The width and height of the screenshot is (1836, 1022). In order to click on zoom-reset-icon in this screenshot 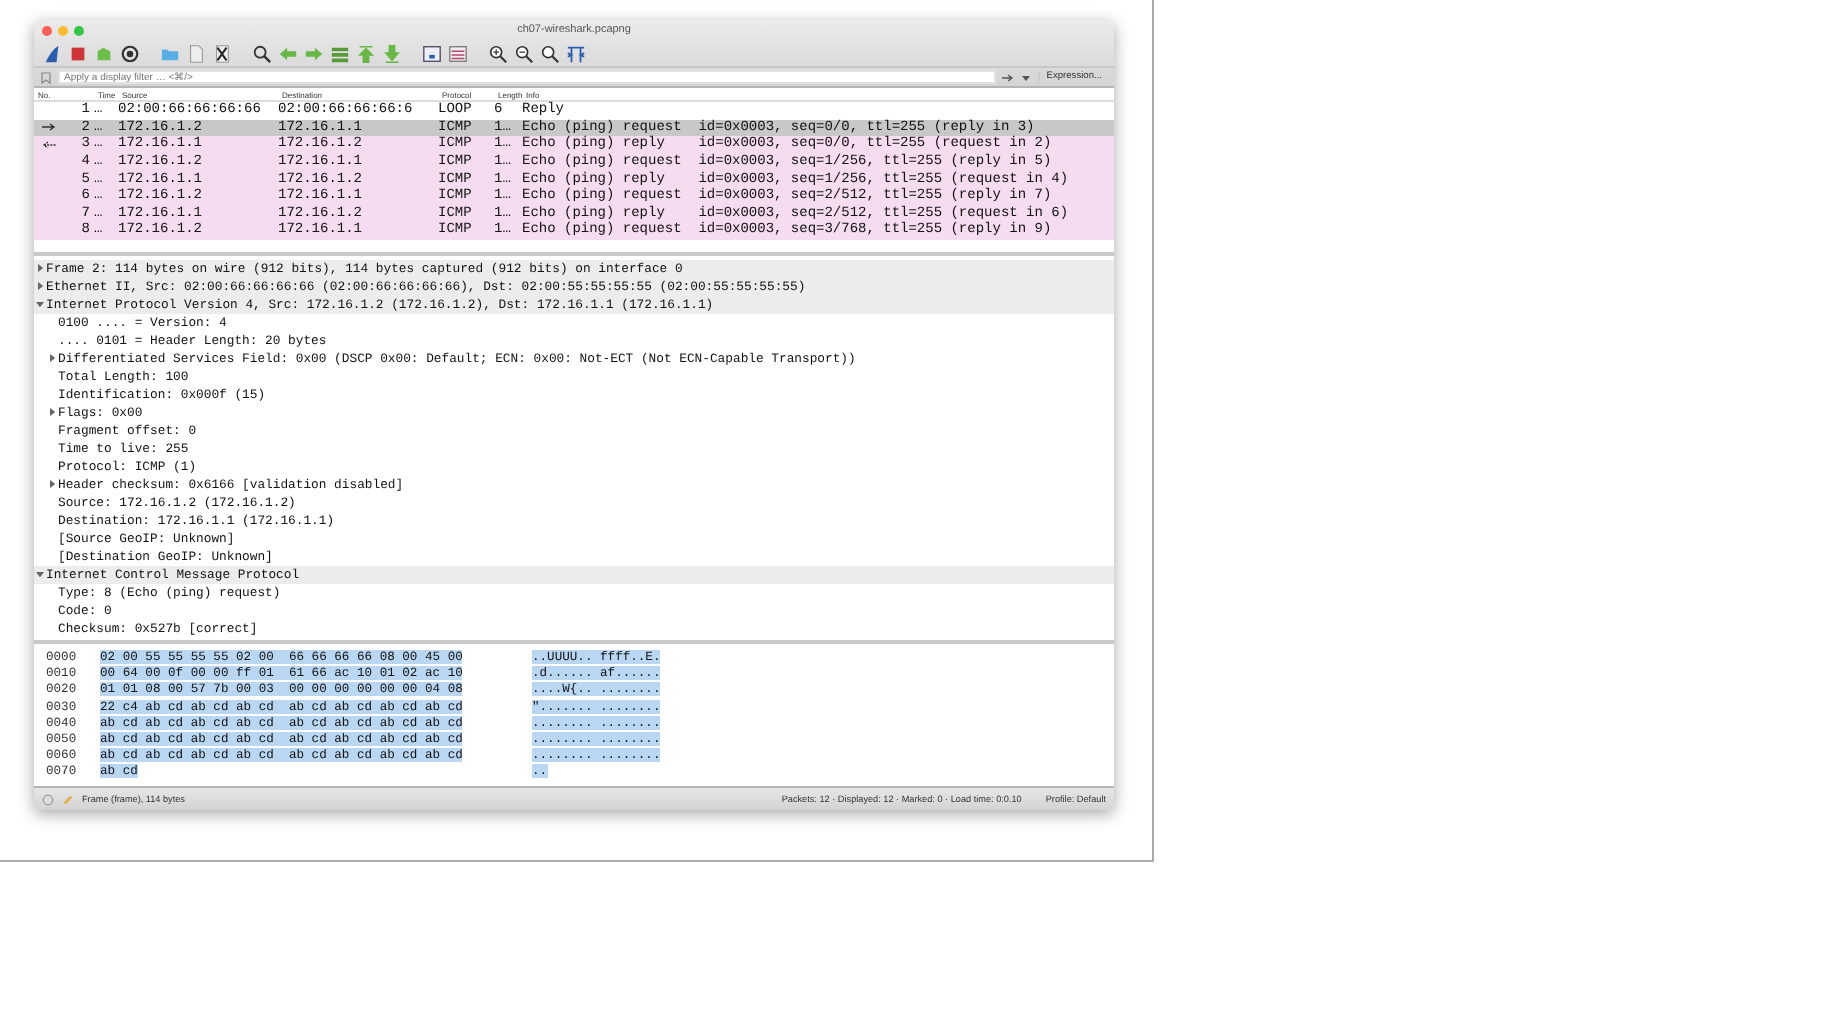, I will do `click(550, 53)`.